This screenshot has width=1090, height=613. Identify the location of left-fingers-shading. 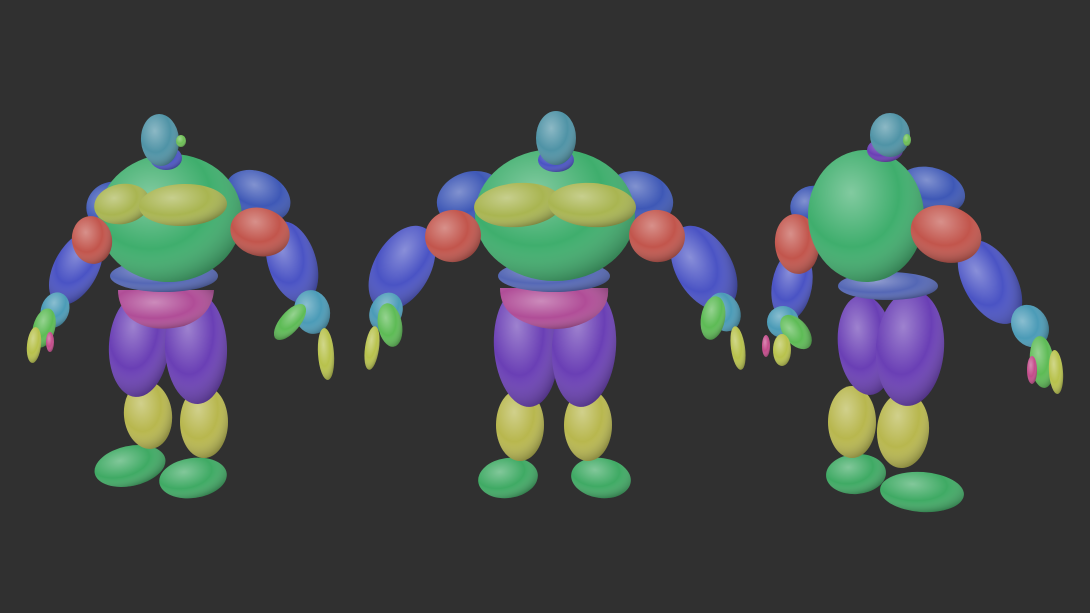
(782, 350).